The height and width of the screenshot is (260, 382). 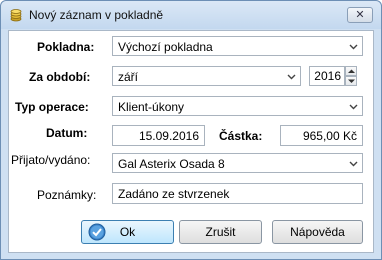 What do you see at coordinates (329, 136) in the screenshot?
I see `castka-value: 965,00 Kč` at bounding box center [329, 136].